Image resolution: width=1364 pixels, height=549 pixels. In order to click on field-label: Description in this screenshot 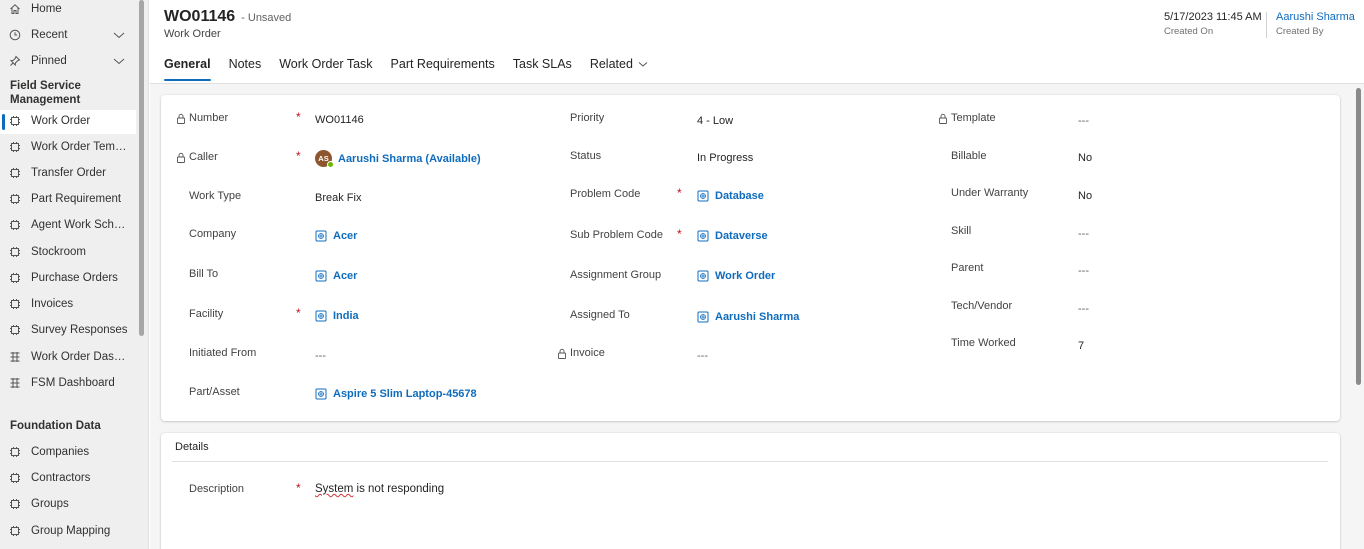, I will do `click(217, 489)`.